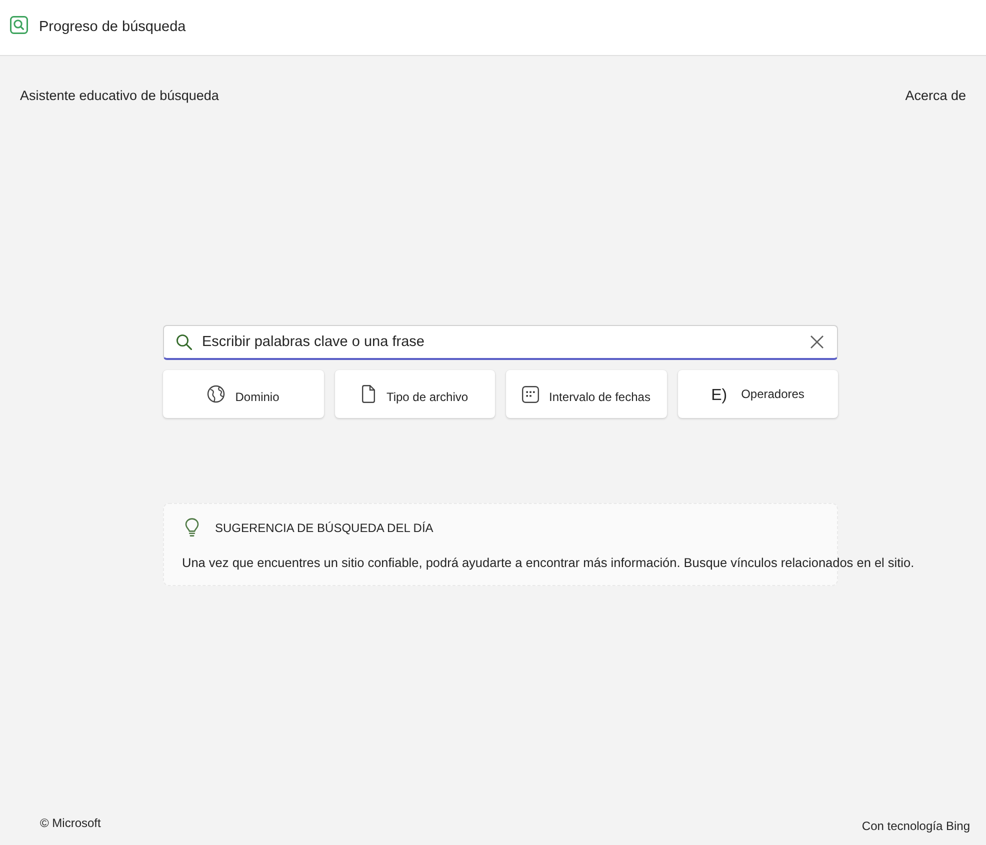  What do you see at coordinates (500, 342) in the screenshot?
I see `search-field: Escribir palabras clave o una frase` at bounding box center [500, 342].